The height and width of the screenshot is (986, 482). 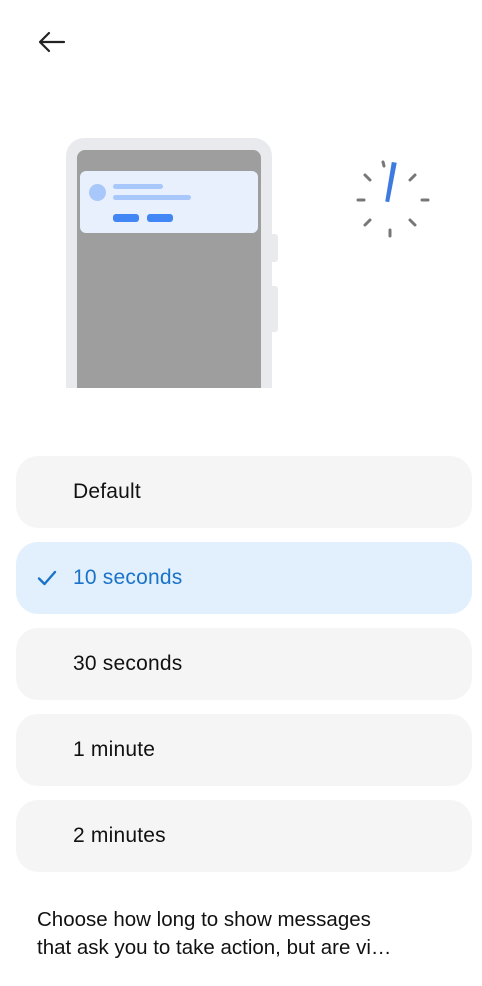 I want to click on timer-icon, so click(x=393, y=199).